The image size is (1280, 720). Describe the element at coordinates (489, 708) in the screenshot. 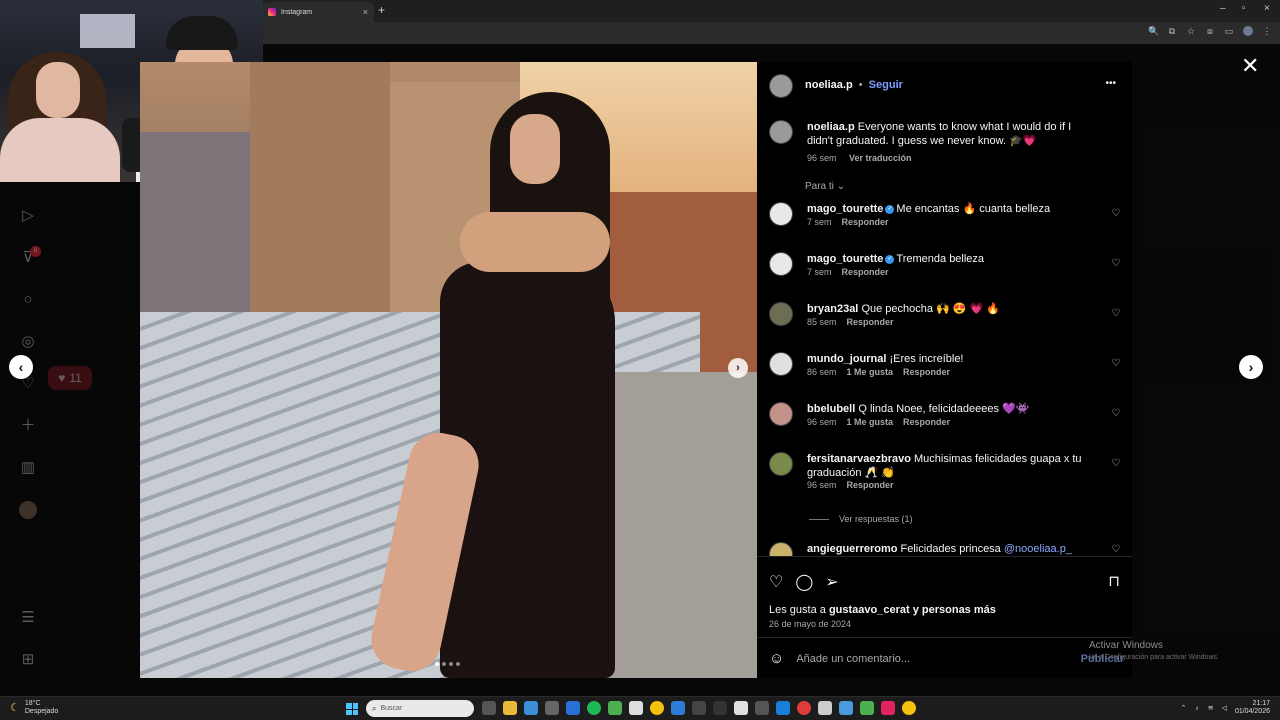

I see `task-view-icon` at that location.